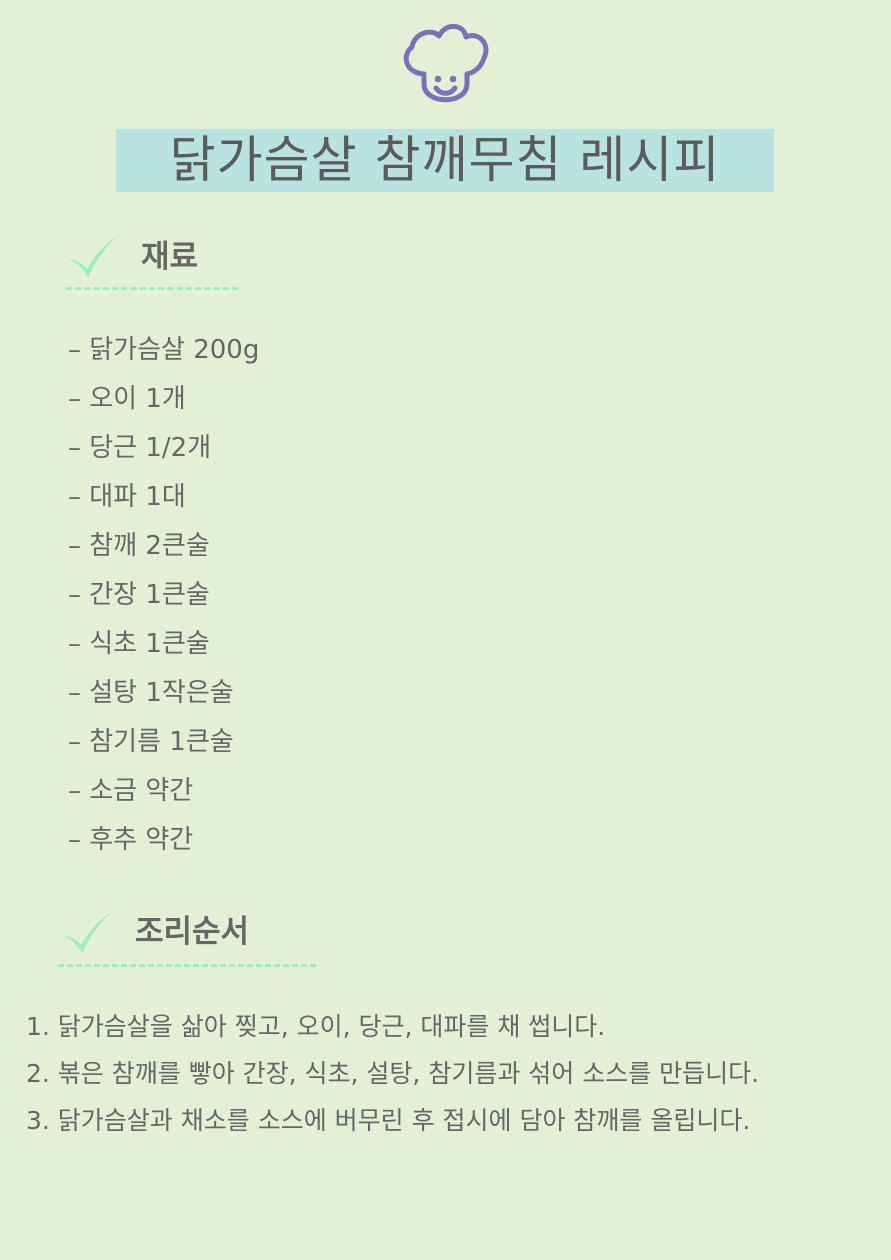 The width and height of the screenshot is (891, 1260). What do you see at coordinates (151, 742) in the screenshot?
I see `ingredient-item: – 참기름 1큰술` at bounding box center [151, 742].